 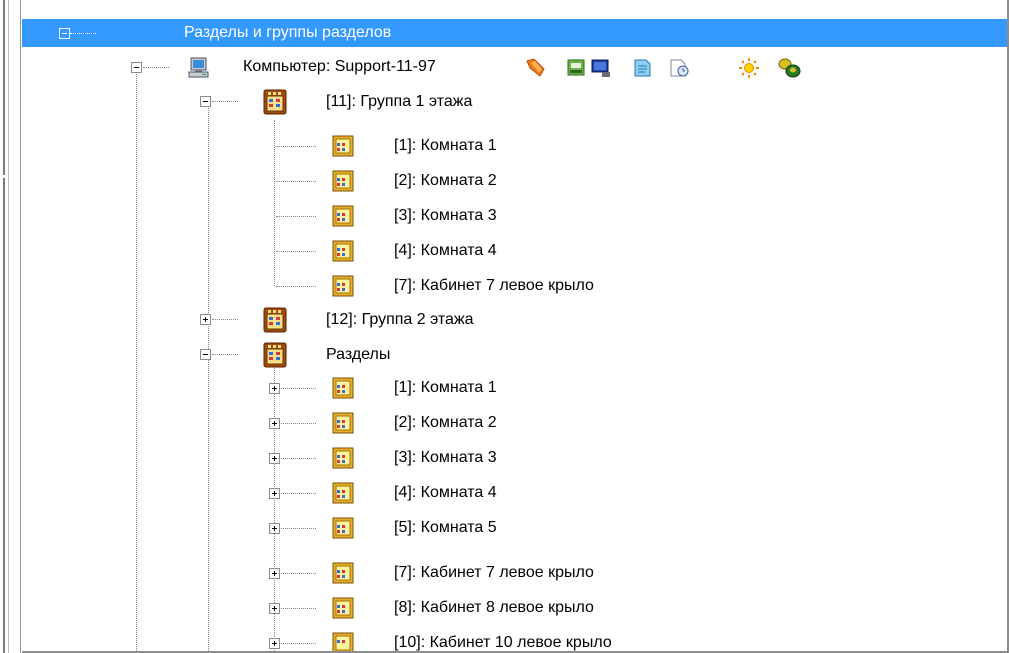 I want to click on sections-item-label: [3]: Комната 3, so click(x=445, y=457).